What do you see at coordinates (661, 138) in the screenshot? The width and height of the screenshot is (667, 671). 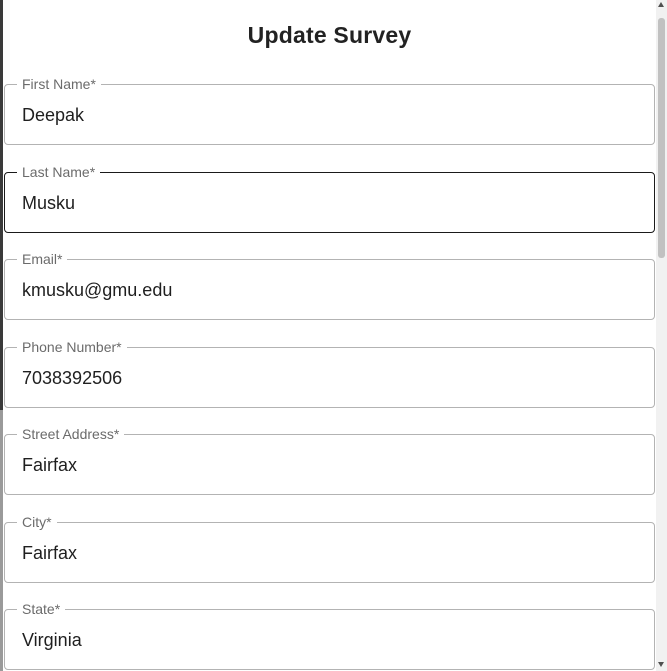 I see `scrollbar-thumb` at bounding box center [661, 138].